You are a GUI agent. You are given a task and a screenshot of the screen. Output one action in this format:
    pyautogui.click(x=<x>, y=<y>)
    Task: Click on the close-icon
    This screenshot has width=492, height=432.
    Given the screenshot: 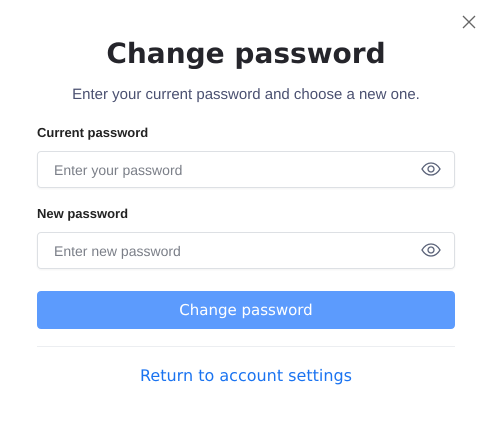 What is the action you would take?
    pyautogui.click(x=469, y=22)
    